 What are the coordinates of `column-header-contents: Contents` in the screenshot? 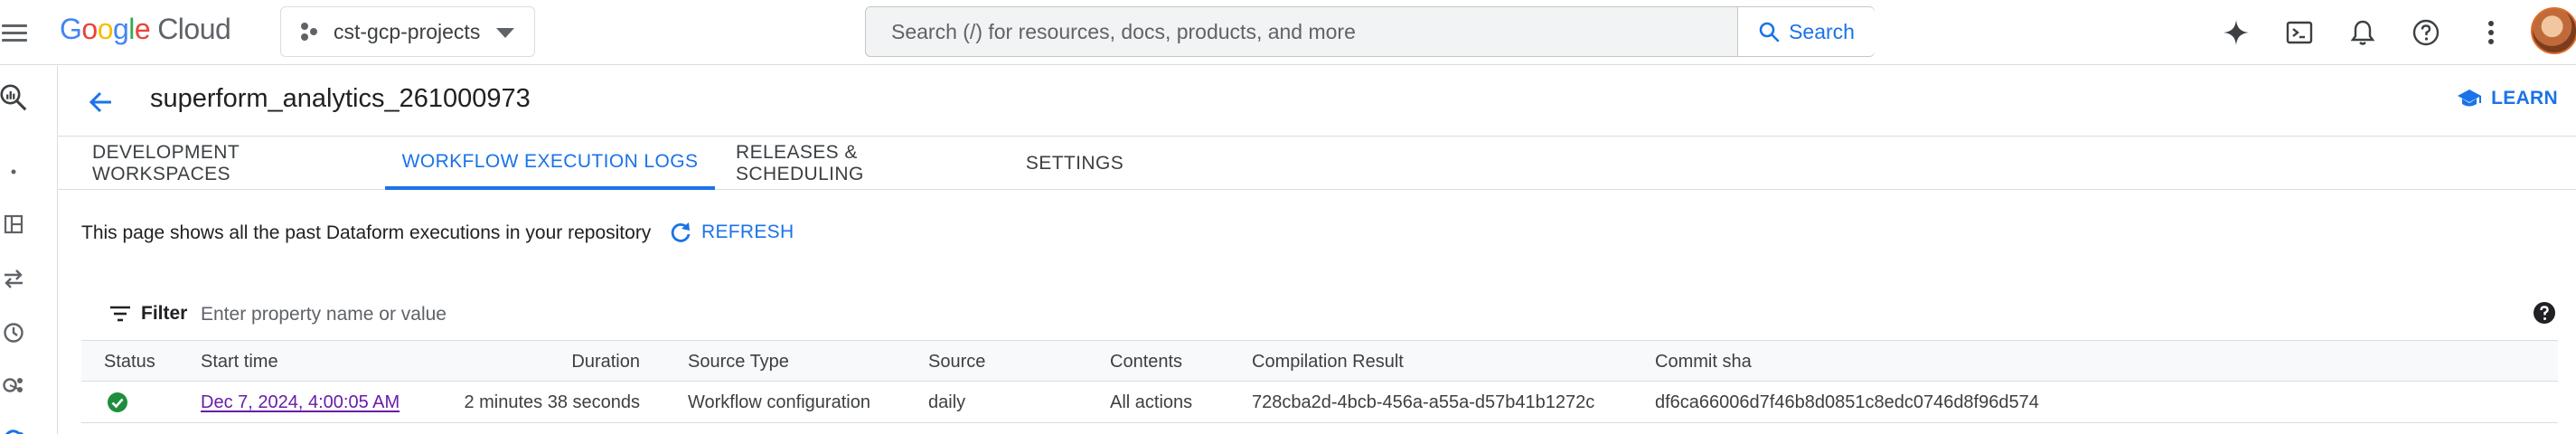 It's located at (1146, 362).